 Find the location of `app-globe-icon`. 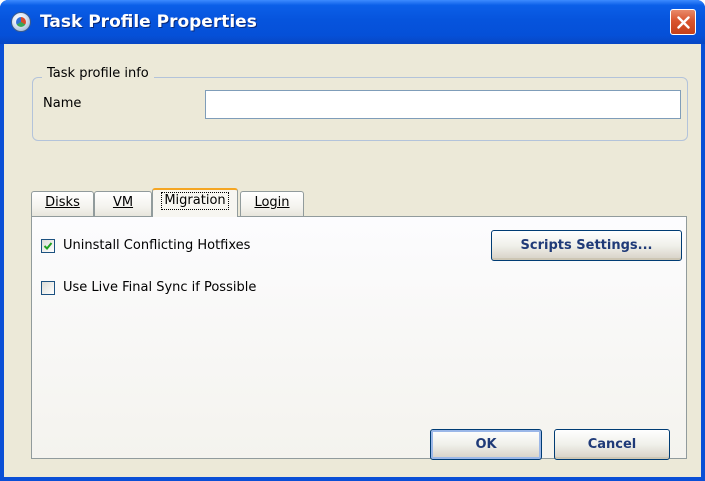

app-globe-icon is located at coordinates (21, 22).